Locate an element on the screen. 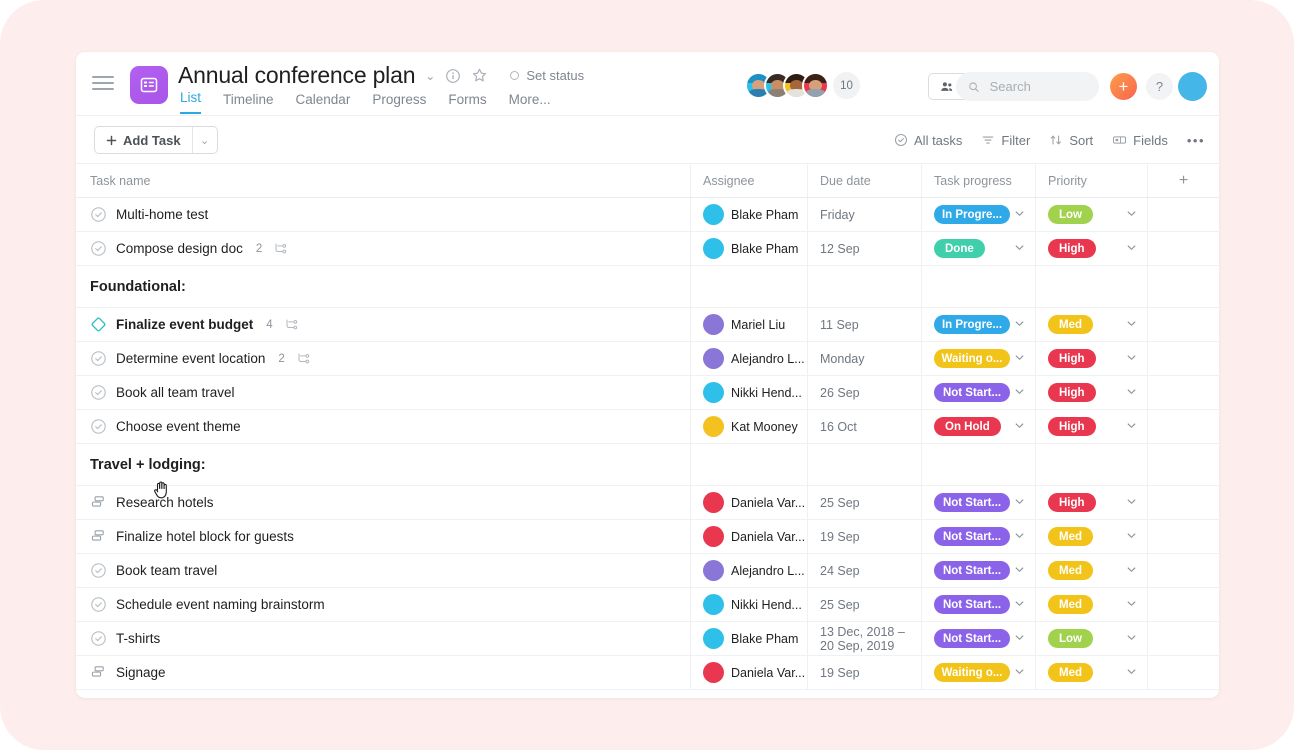 This screenshot has width=1294, height=750. add-task-button: Add Task ⌄ is located at coordinates (156, 140).